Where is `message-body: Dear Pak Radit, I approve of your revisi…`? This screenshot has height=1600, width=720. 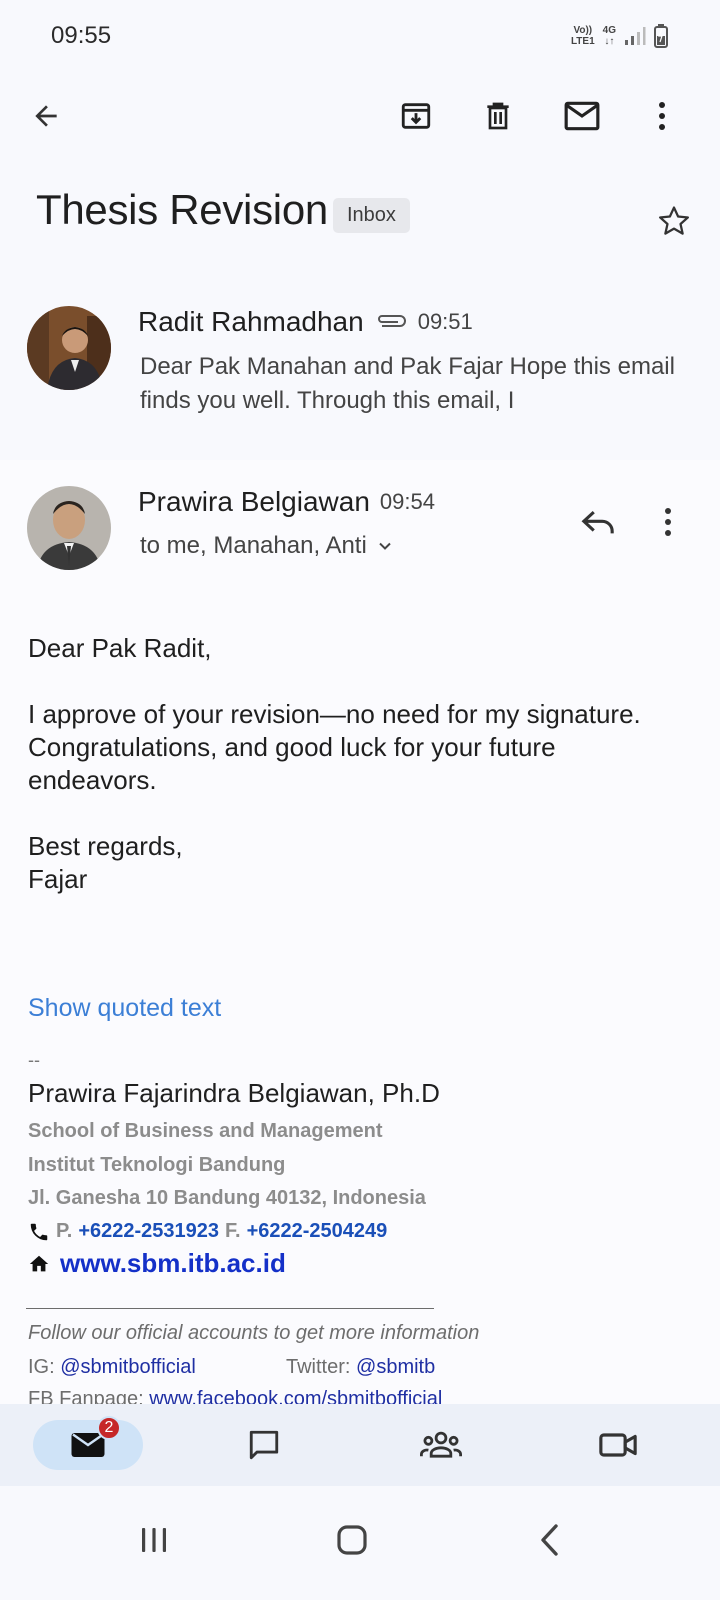
message-body: Dear Pak Radit, I approve of your revisi… is located at coordinates (348, 764).